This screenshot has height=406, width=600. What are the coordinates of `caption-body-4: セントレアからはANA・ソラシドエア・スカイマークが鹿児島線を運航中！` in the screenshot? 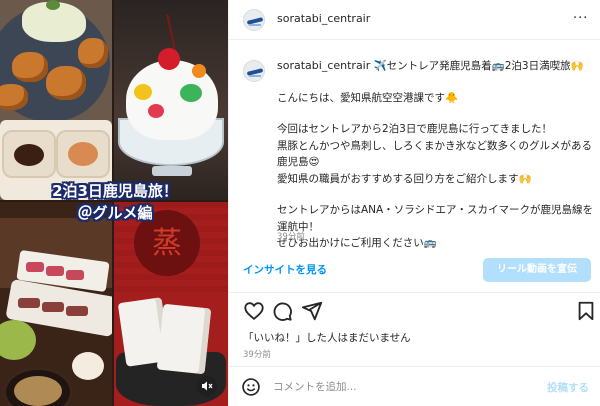 It's located at (435, 218).